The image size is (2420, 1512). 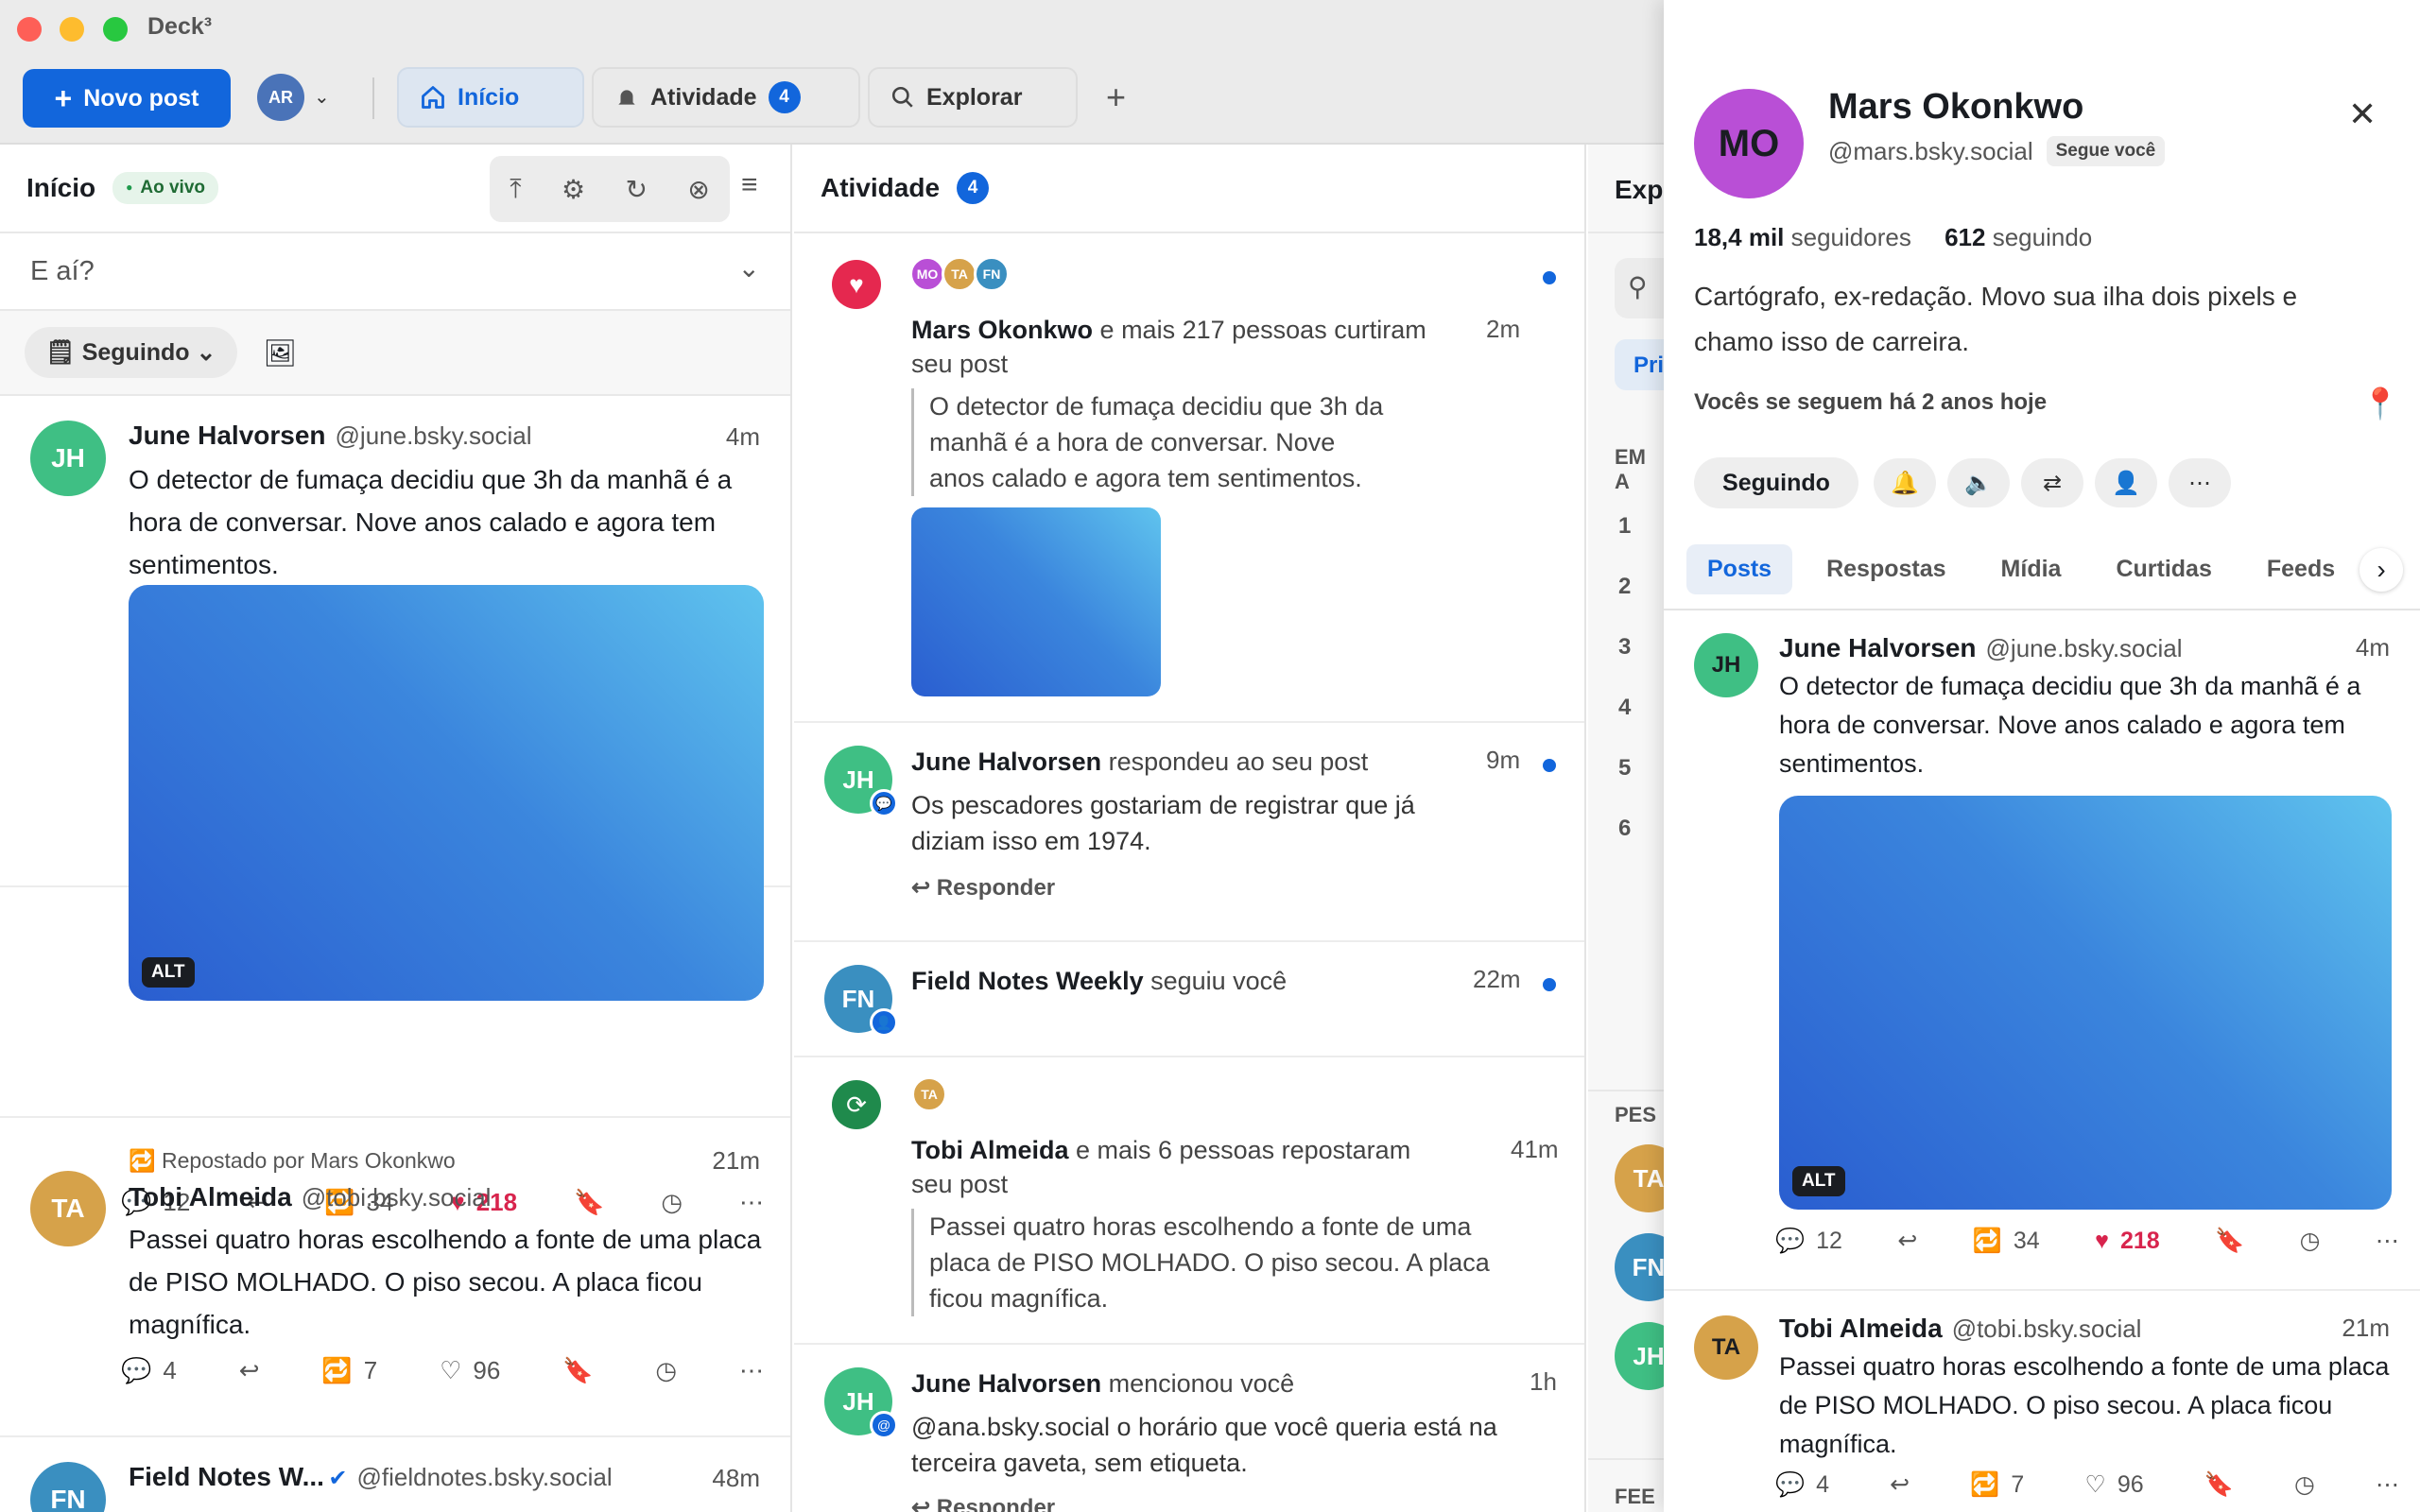 What do you see at coordinates (1905, 482) in the screenshot?
I see `bell-icon: 🔔` at bounding box center [1905, 482].